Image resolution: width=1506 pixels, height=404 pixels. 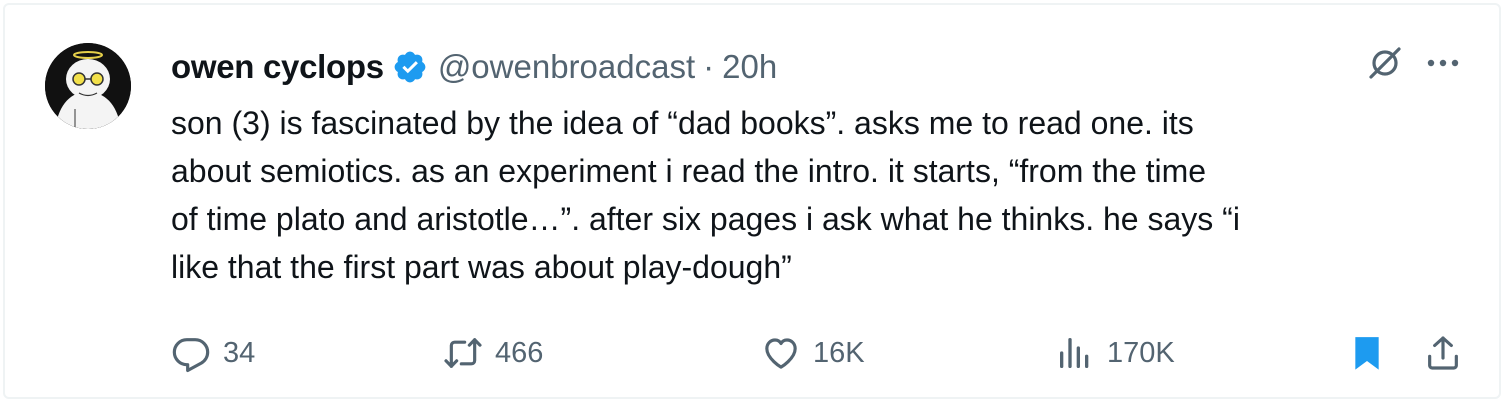 I want to click on grok-icon, so click(x=1385, y=65).